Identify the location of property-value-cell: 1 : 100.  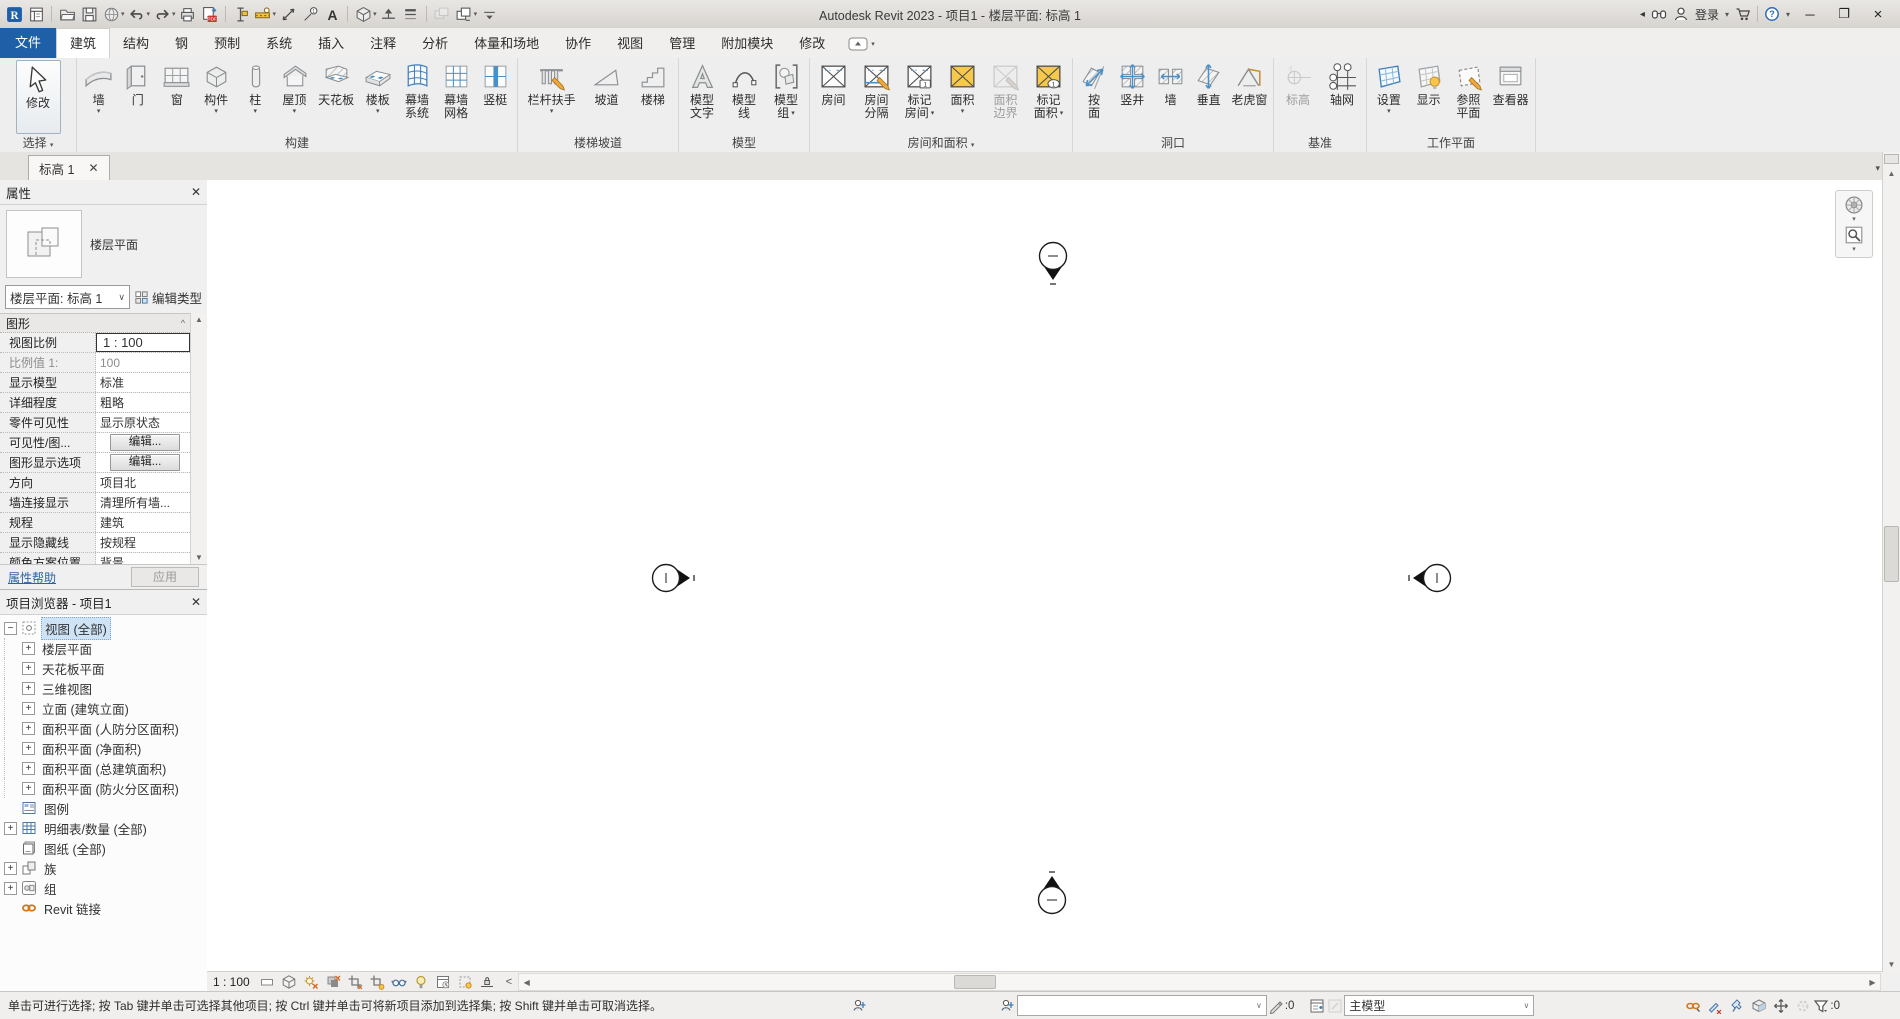
(143, 342).